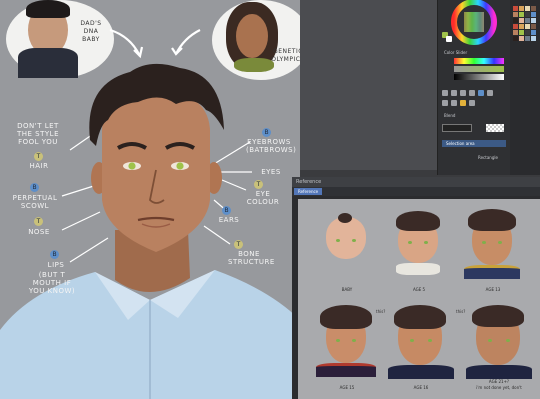 The height and width of the screenshot is (399, 540). Describe the element at coordinates (481, 93) in the screenshot. I see `fill-icon` at that location.